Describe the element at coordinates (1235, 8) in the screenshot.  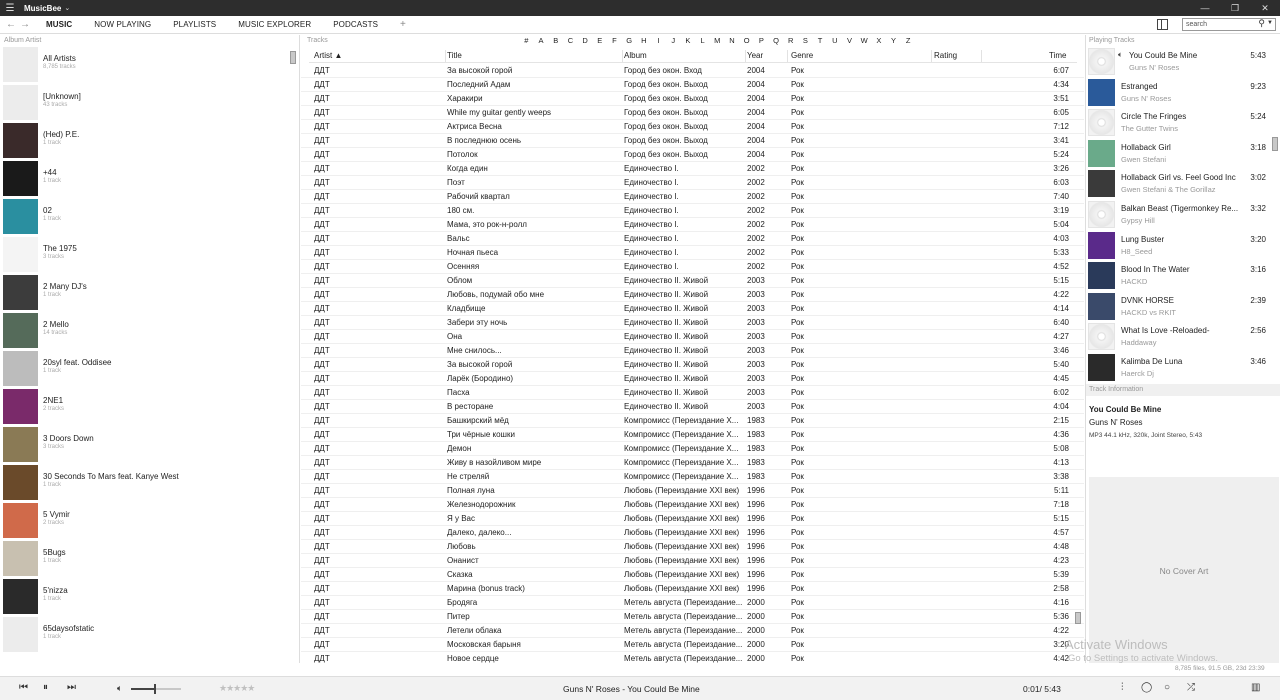
I see `maximize-button: ❐` at that location.